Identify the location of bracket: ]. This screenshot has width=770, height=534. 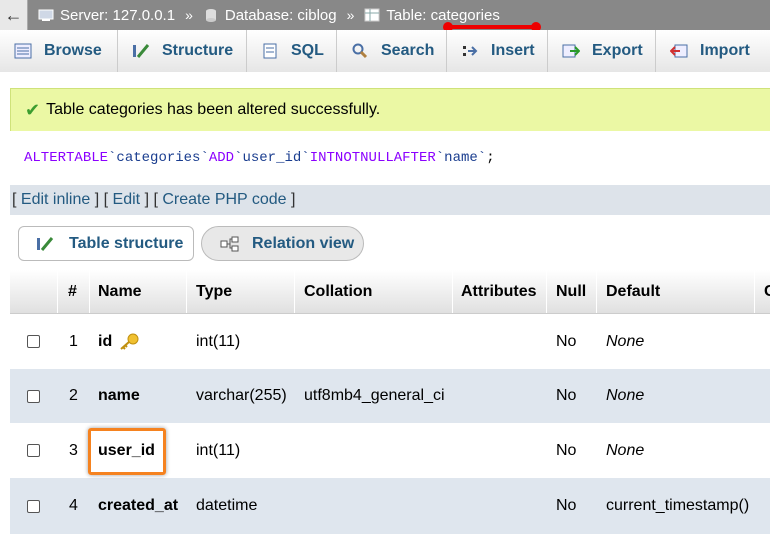
(293, 199).